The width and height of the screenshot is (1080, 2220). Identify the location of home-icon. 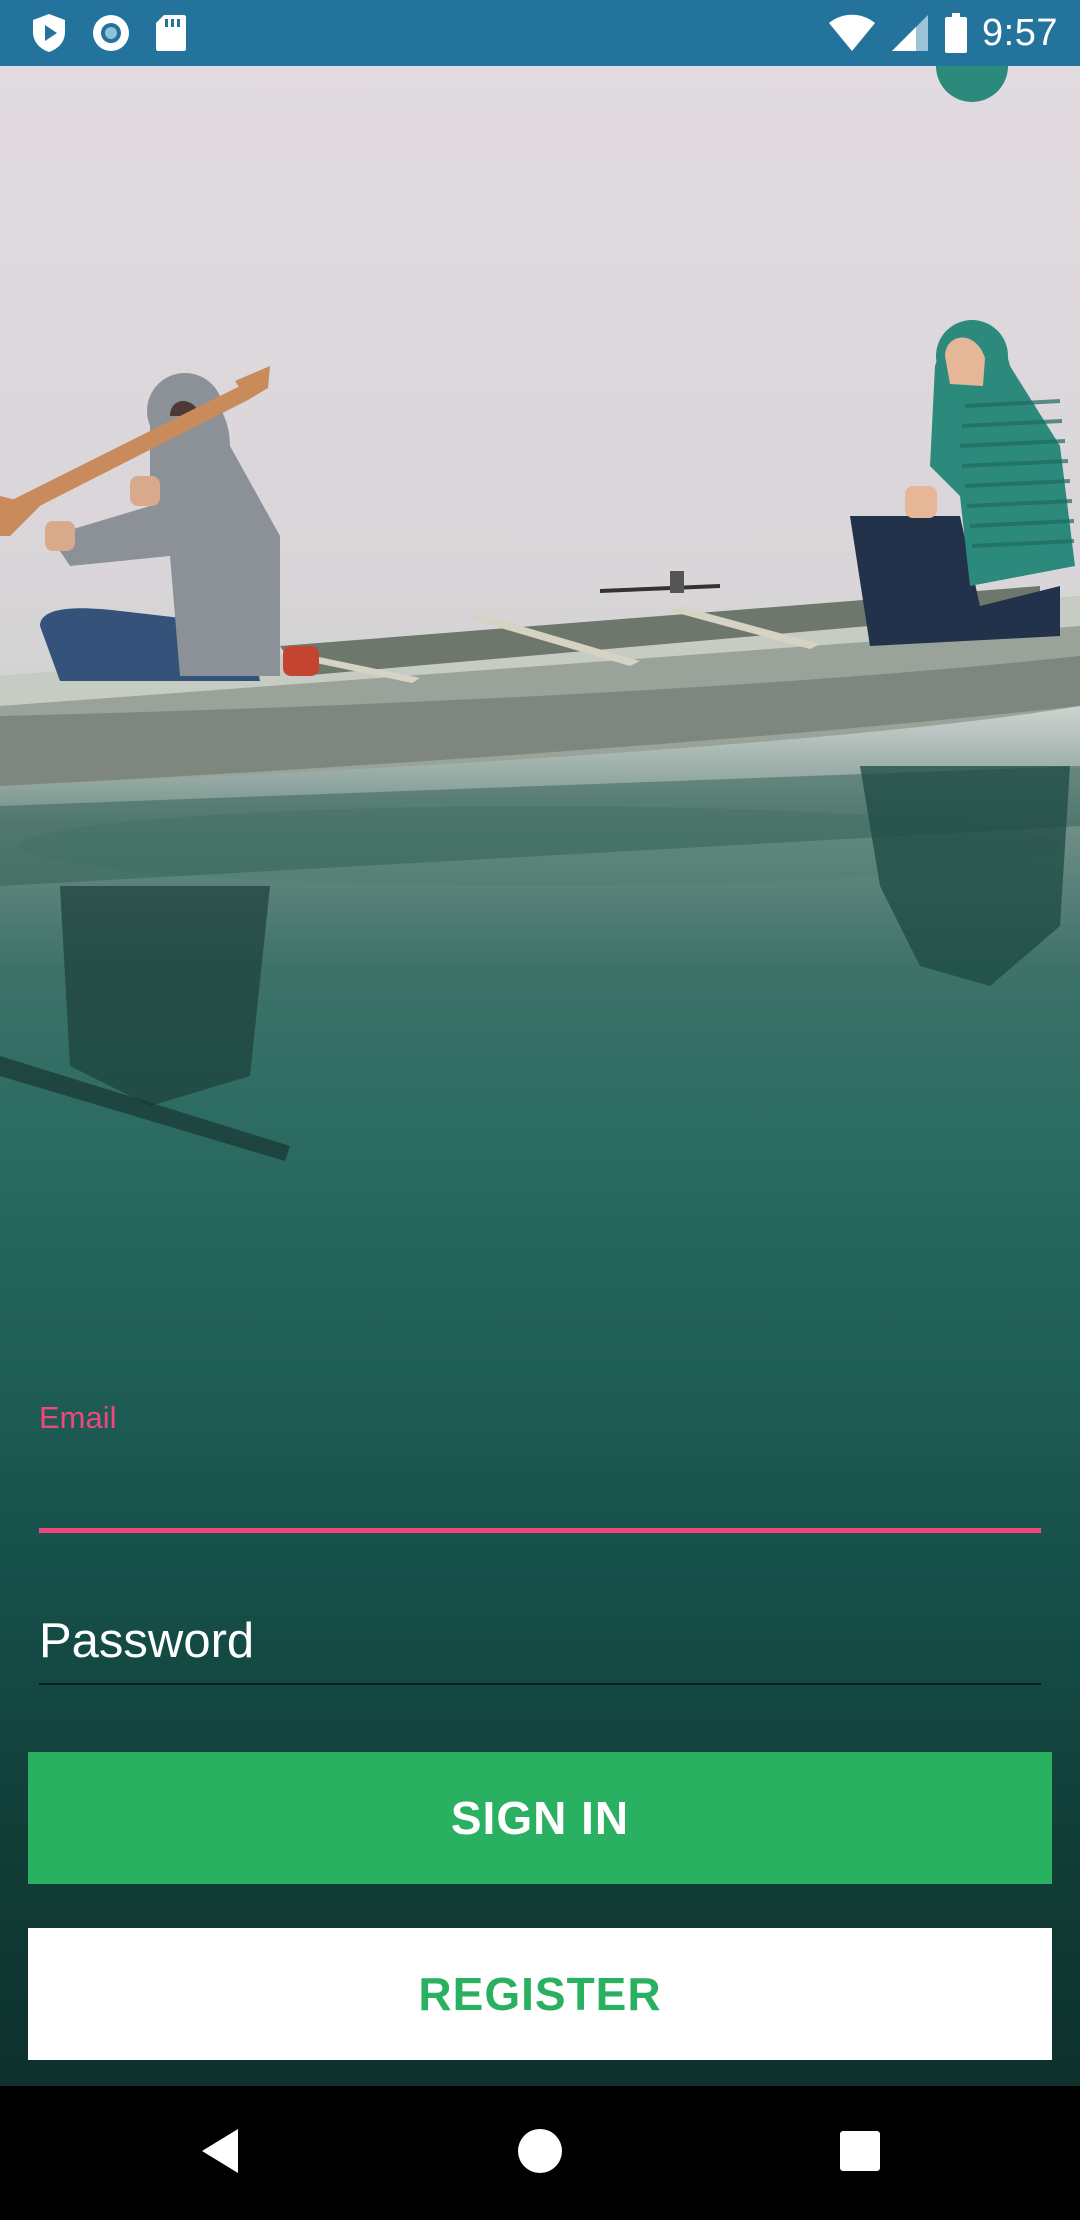
(540, 2153).